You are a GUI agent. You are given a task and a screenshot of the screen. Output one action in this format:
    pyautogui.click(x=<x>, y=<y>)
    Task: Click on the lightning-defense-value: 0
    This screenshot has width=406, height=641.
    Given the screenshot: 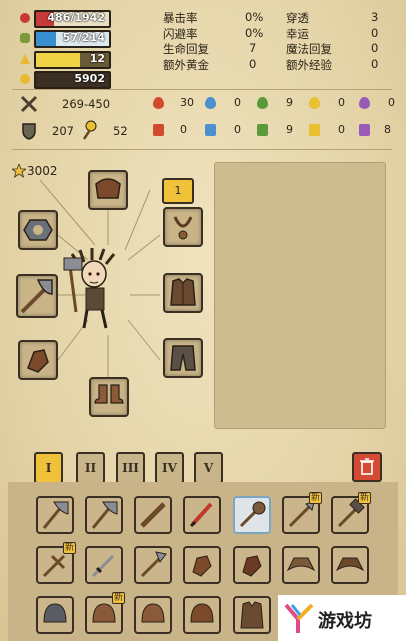 What is the action you would take?
    pyautogui.click(x=341, y=129)
    